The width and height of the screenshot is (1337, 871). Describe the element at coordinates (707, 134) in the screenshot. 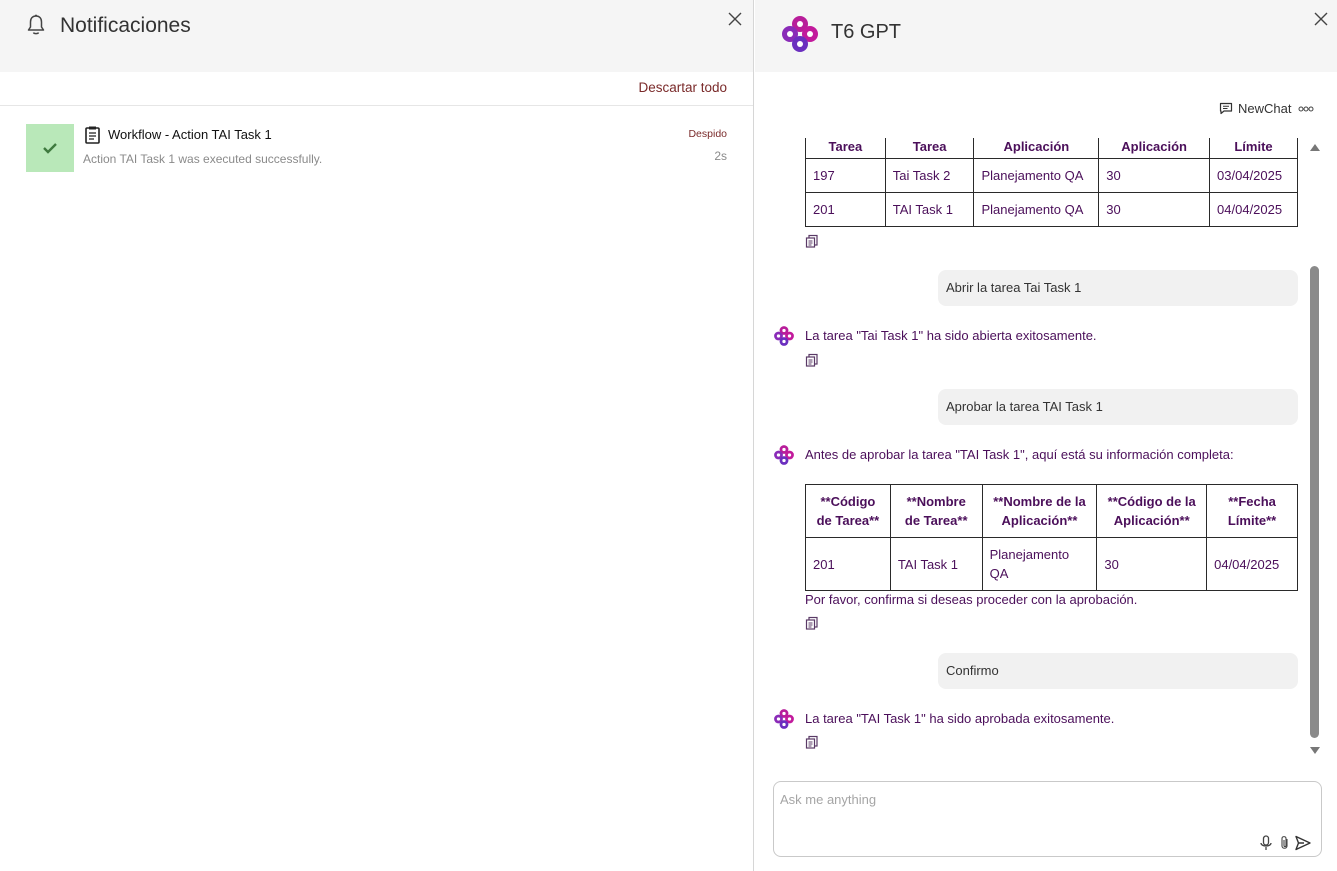

I see `notification-state: Despido` at that location.